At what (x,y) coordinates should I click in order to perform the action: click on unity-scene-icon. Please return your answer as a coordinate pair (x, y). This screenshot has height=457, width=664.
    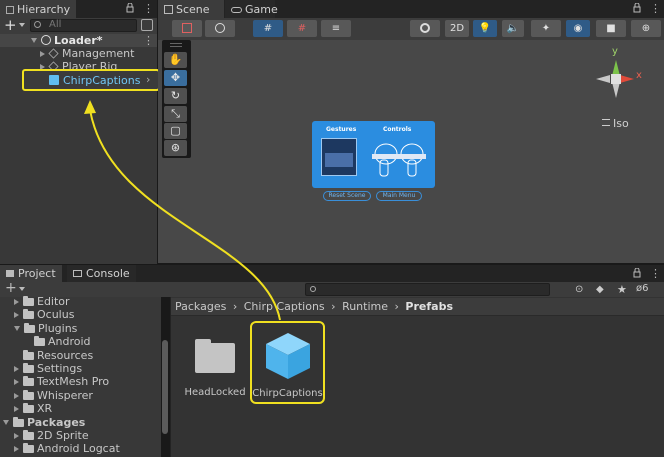
    Looking at the image, I should click on (46, 40).